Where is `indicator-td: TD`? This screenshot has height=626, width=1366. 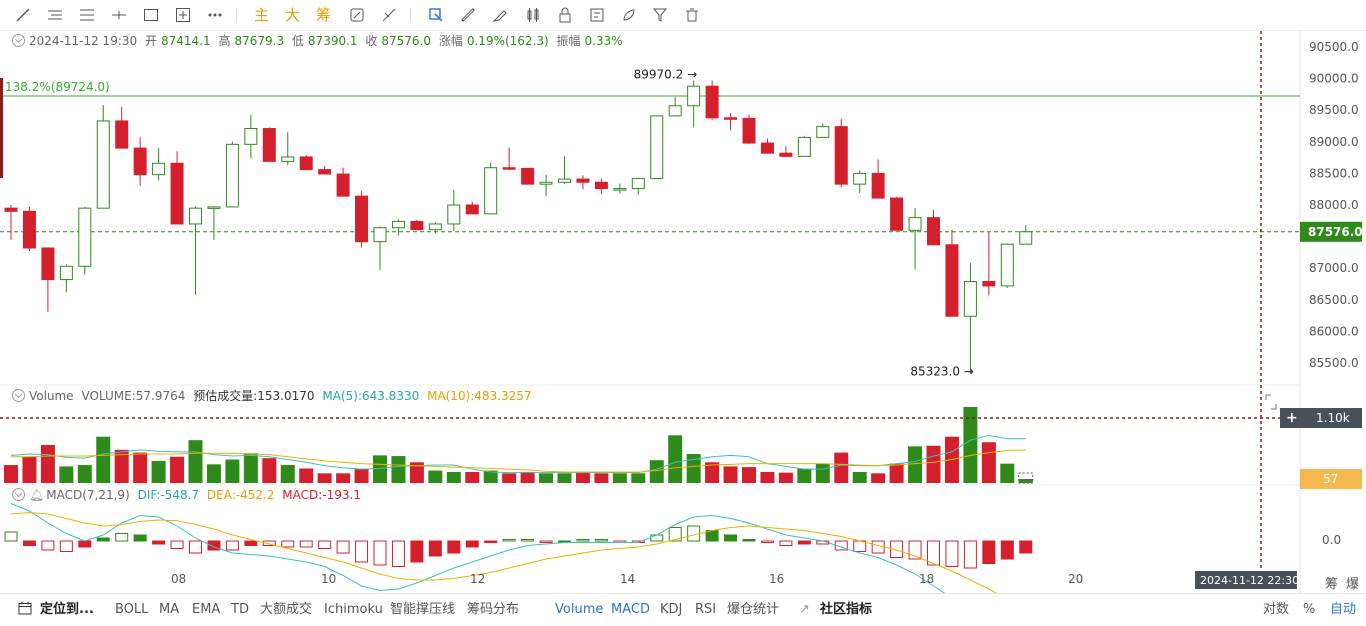
indicator-td: TD is located at coordinates (240, 610).